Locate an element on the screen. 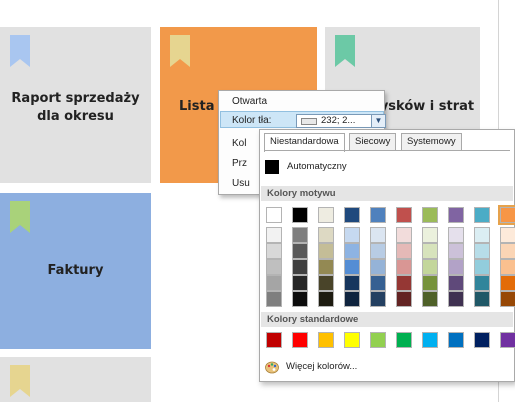  menu-item-open: Otwarta is located at coordinates (249, 101).